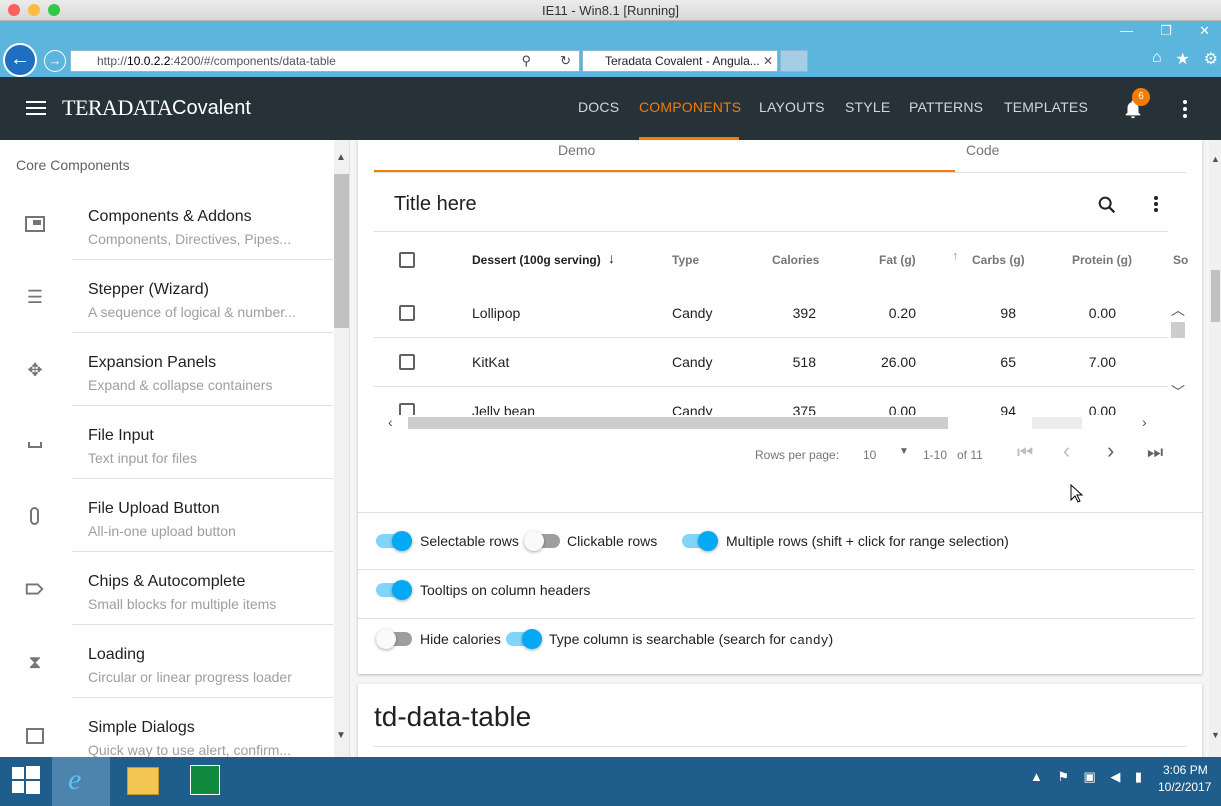 The width and height of the screenshot is (1221, 806). Describe the element at coordinates (1046, 107) in the screenshot. I see `nav-templates: TEMPLATES` at that location.